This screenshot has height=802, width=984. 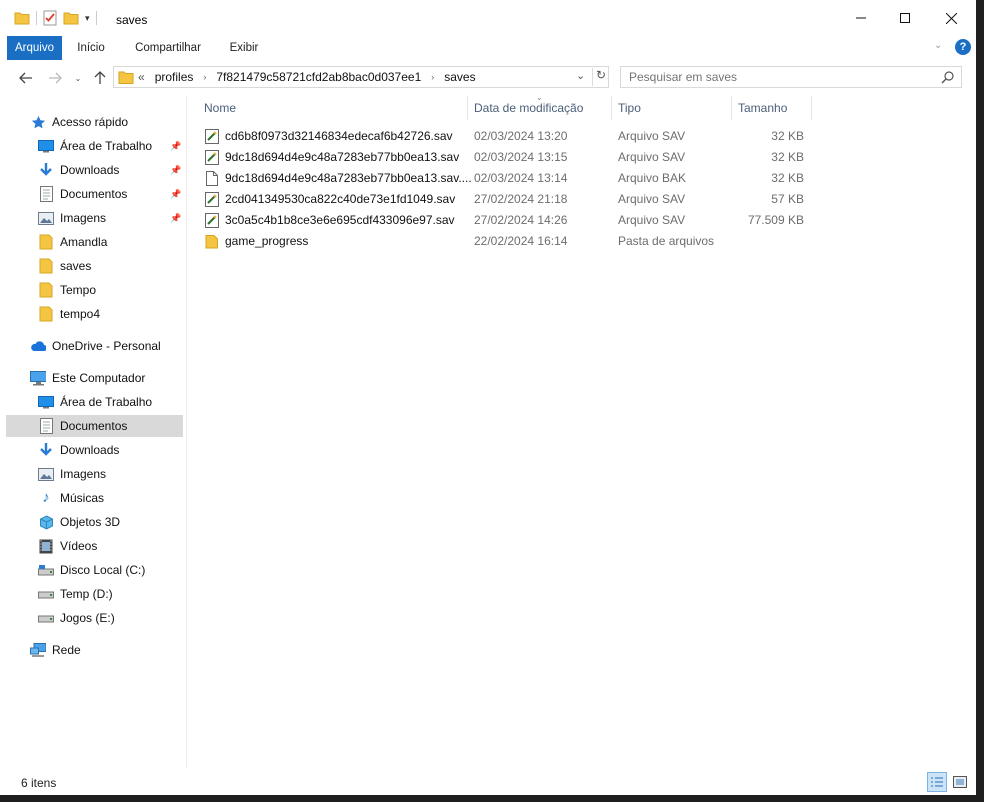 What do you see at coordinates (46, 497) in the screenshot?
I see `music-icon: ♪` at bounding box center [46, 497].